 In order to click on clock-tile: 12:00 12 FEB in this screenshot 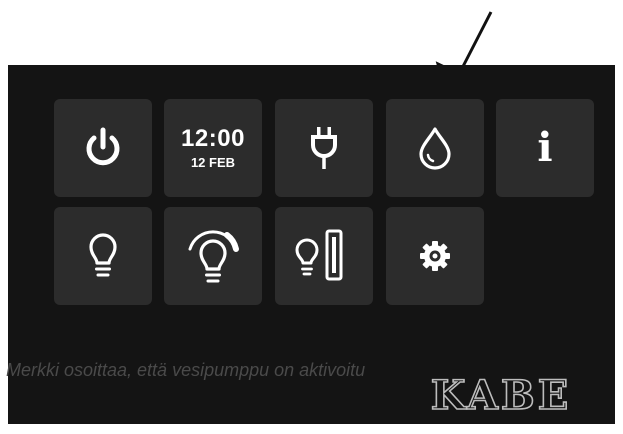, I will do `click(213, 148)`.